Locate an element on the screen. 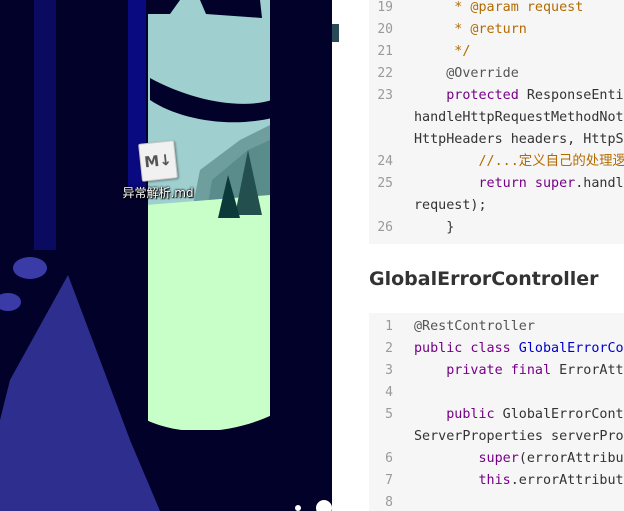 Image resolution: width=624 pixels, height=511 pixels. line-number: 24 is located at coordinates (385, 161).